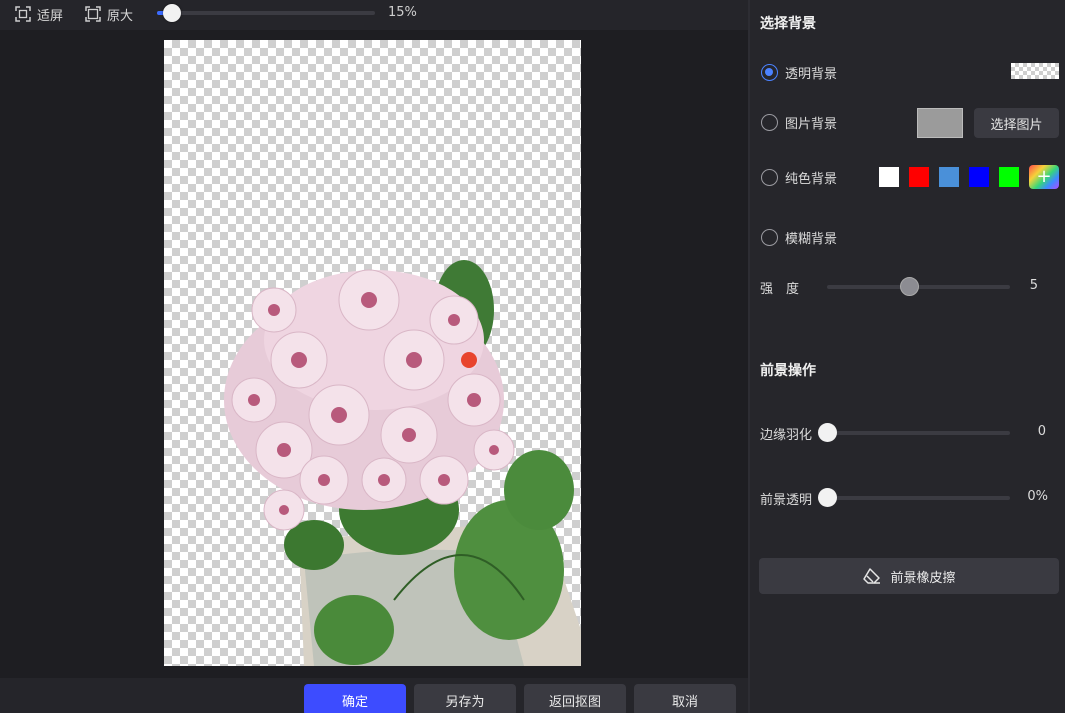  I want to click on original-size-label: 原大, so click(120, 16).